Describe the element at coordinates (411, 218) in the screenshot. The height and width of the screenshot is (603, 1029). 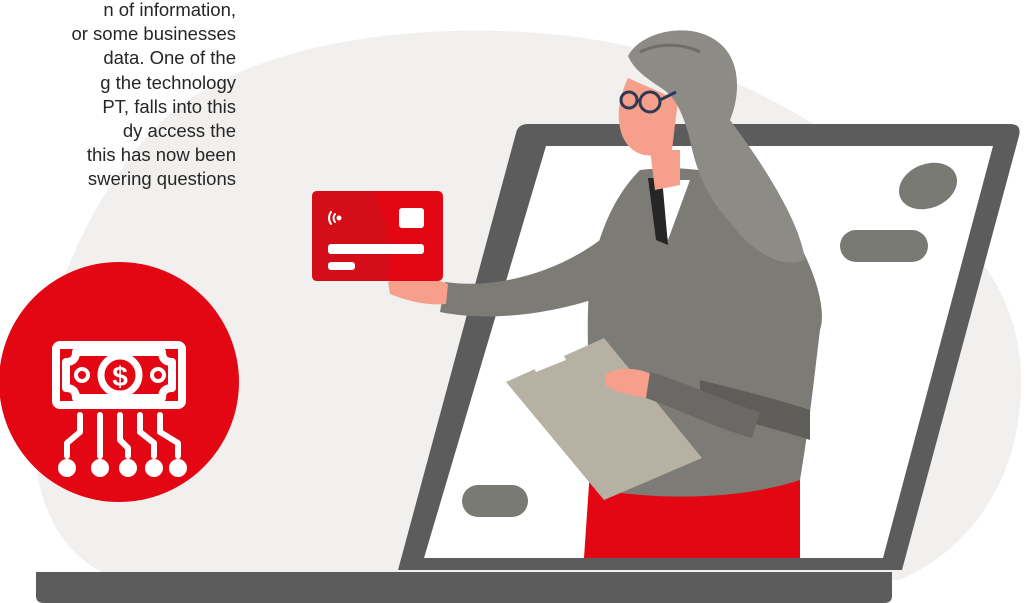
I see `chip-icon` at that location.